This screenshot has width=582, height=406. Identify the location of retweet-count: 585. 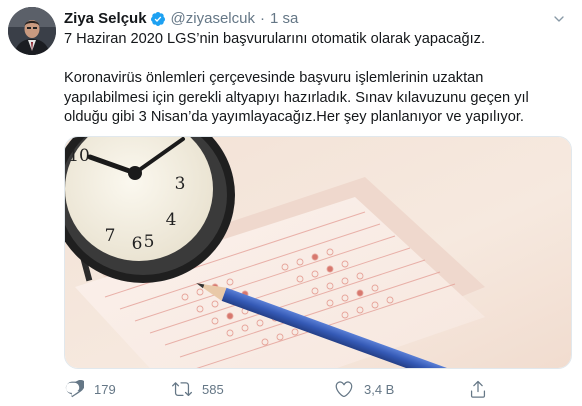
(213, 389).